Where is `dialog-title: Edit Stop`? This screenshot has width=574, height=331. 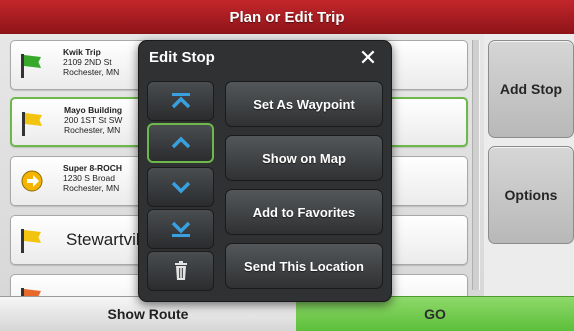
dialog-title: Edit Stop is located at coordinates (182, 57).